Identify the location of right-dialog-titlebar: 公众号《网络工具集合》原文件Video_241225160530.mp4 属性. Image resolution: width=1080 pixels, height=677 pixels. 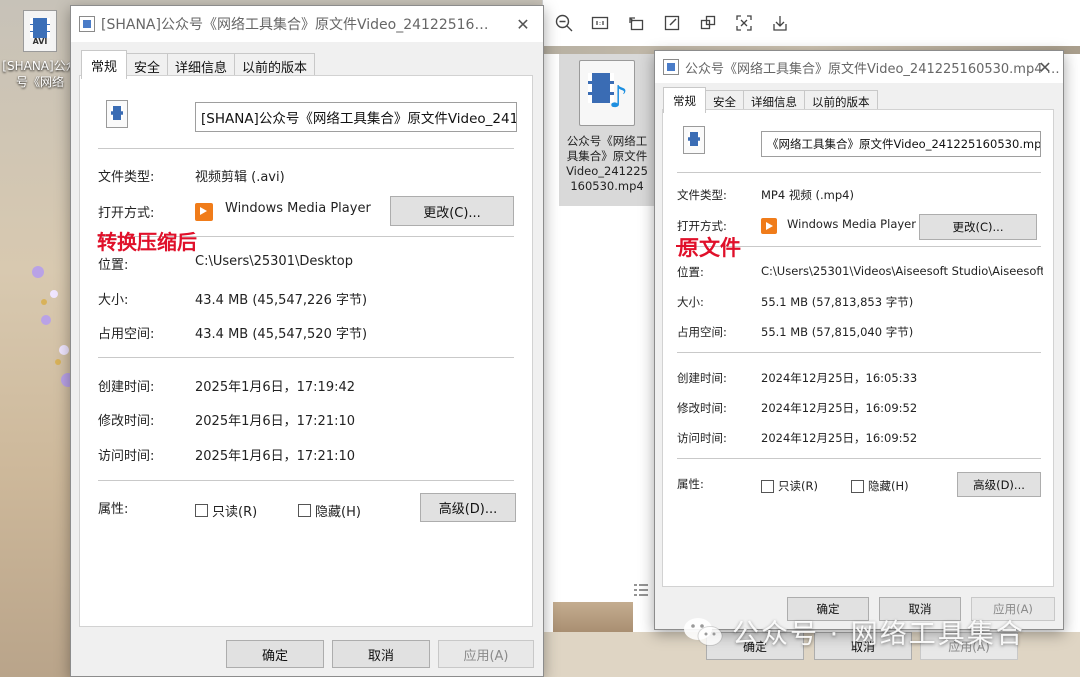
(859, 67).